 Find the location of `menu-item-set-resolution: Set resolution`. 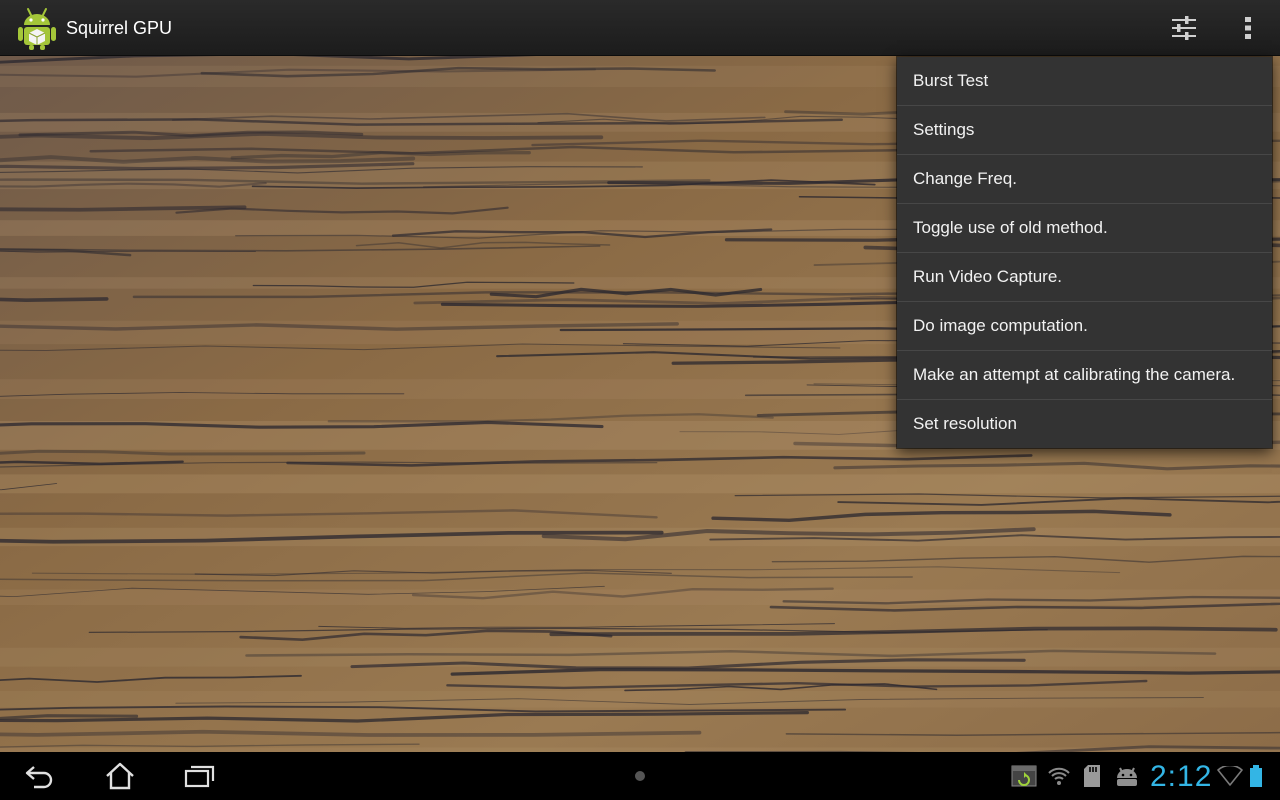

menu-item-set-resolution: Set resolution is located at coordinates (1084, 424).